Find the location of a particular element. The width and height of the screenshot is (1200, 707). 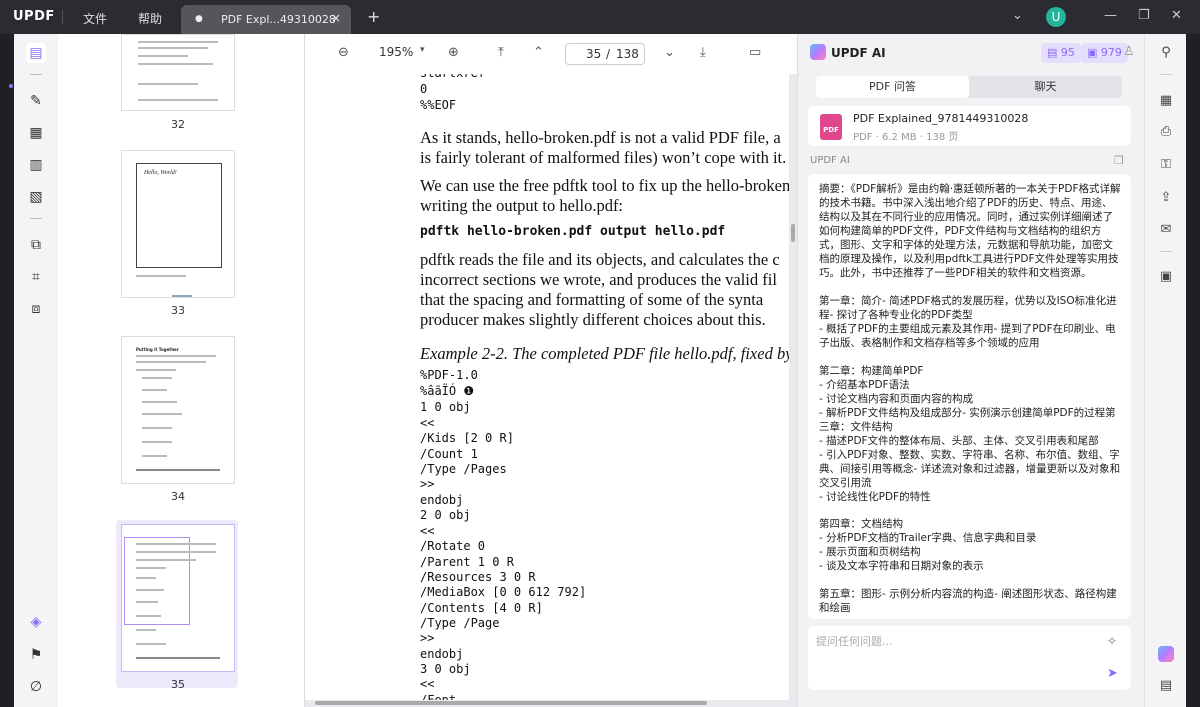

ocr-icon: ▦ is located at coordinates (1166, 101).